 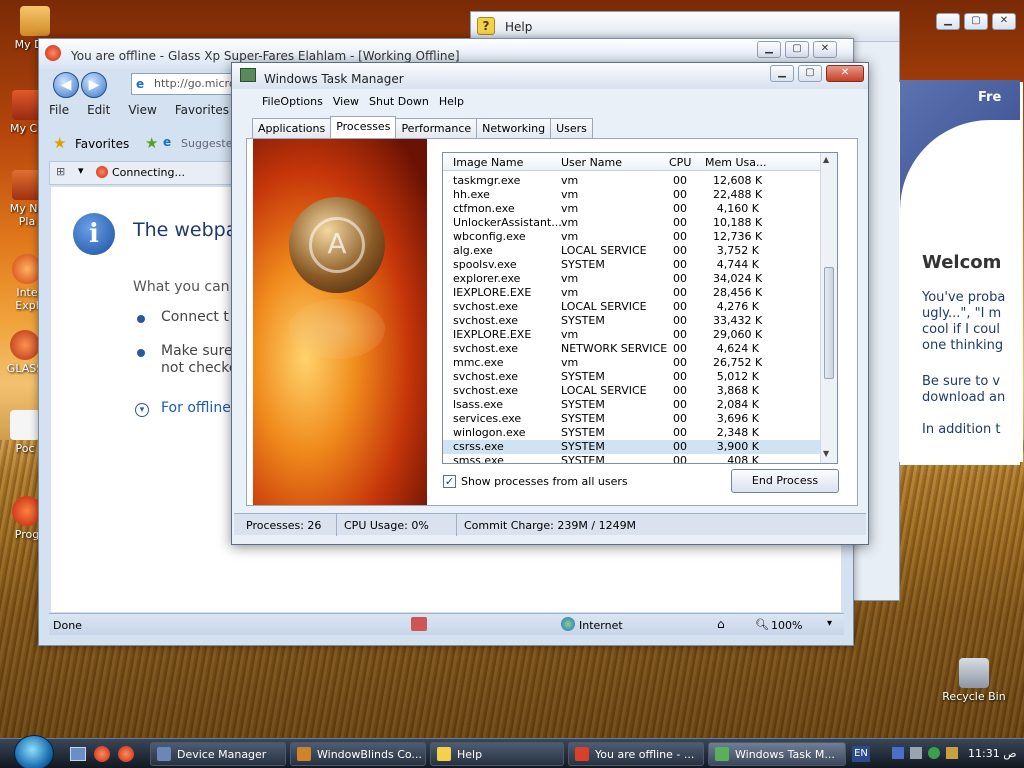 I want to click on cell-image-name: explorer.exe, so click(x=487, y=278).